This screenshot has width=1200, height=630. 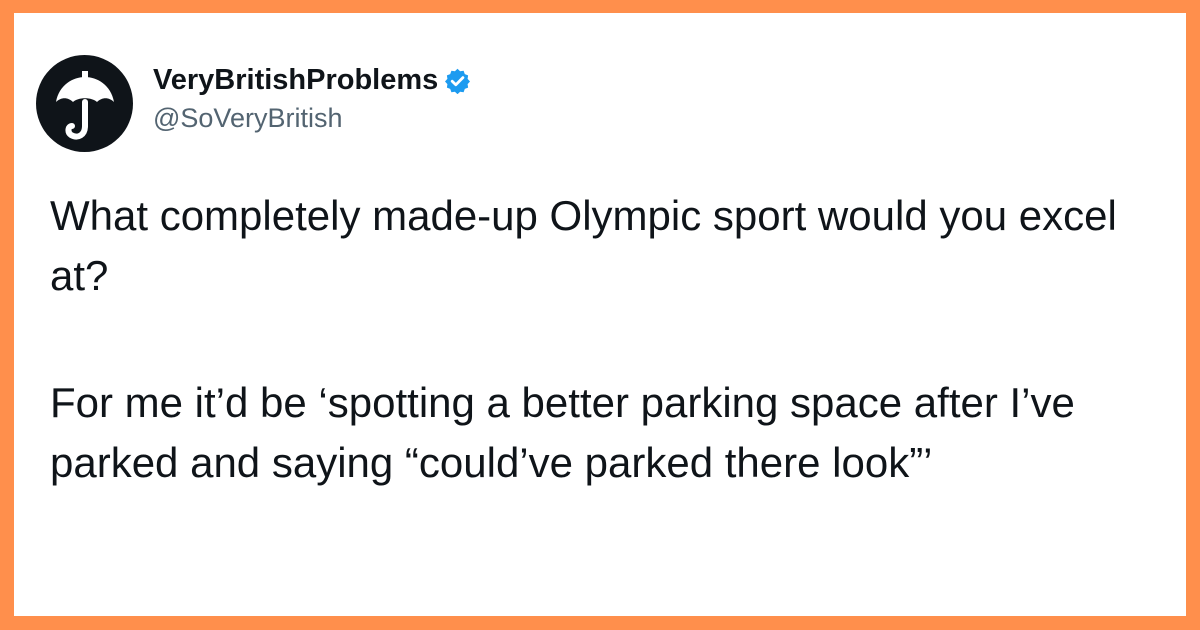 What do you see at coordinates (247, 118) in the screenshot?
I see `author-handle: @SoVeryBritish` at bounding box center [247, 118].